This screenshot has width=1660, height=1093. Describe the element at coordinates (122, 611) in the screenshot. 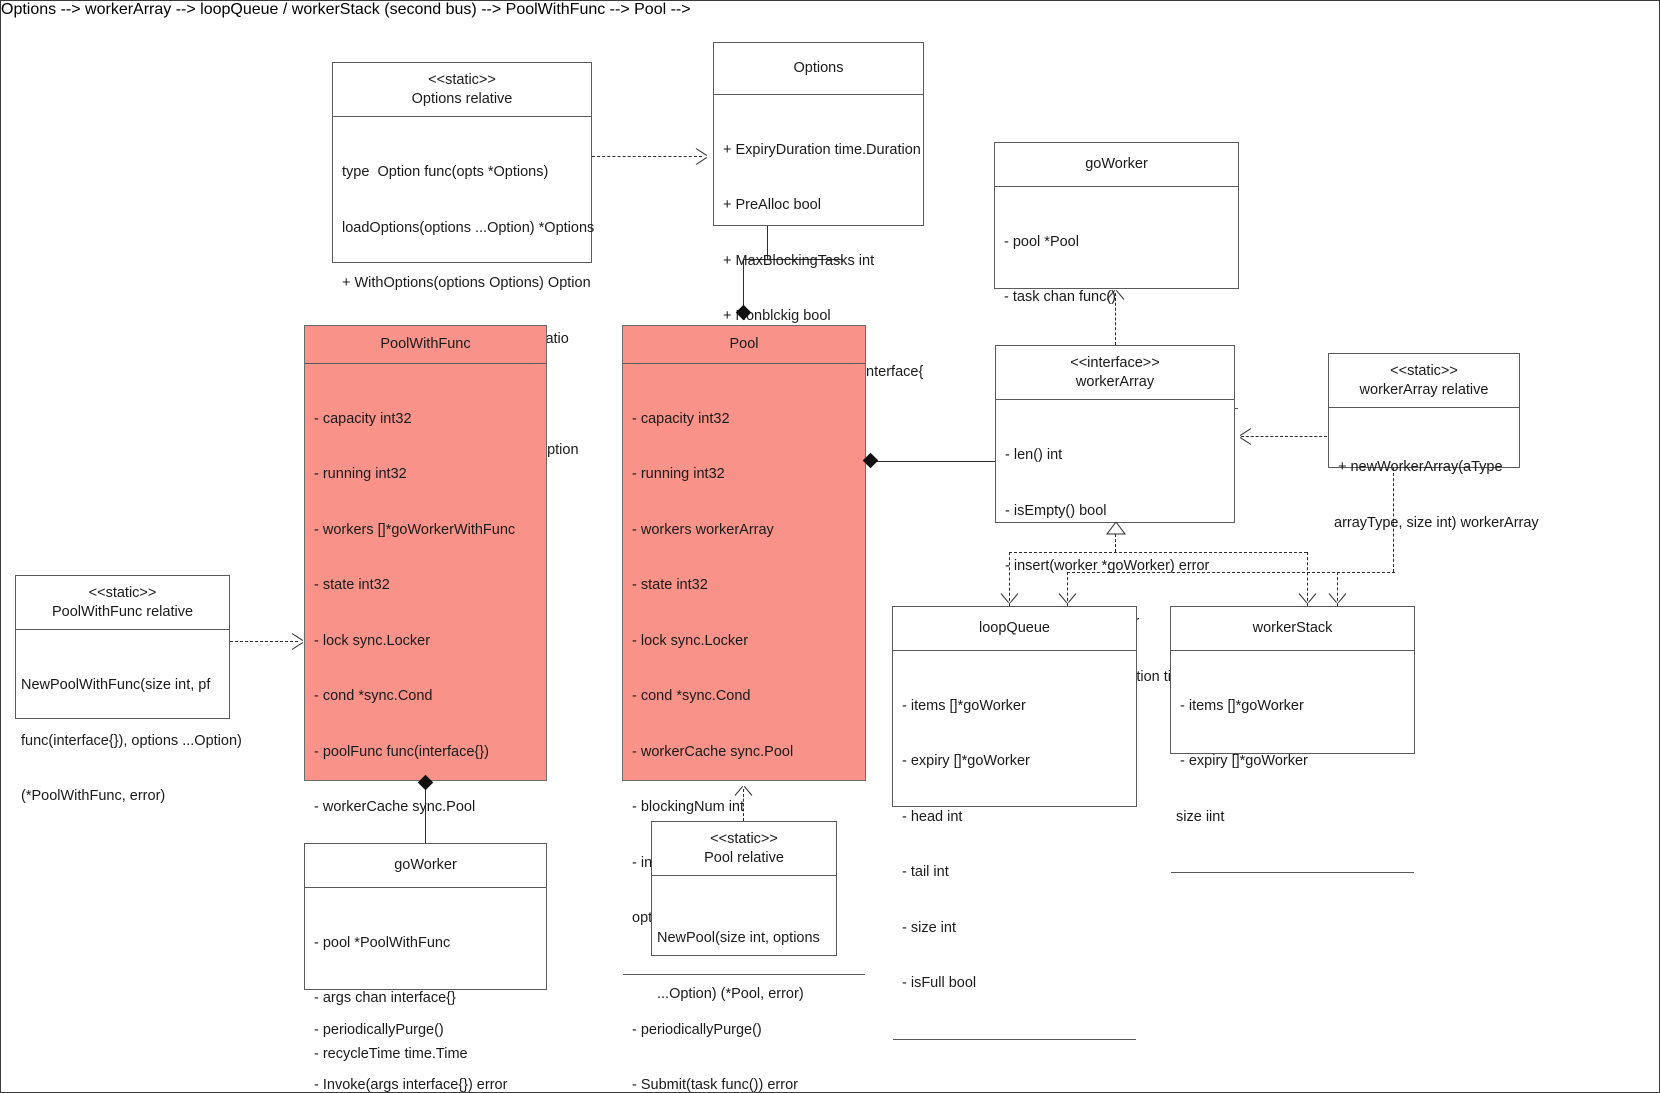

I see `class-title: PoolWithFunc relative` at that location.